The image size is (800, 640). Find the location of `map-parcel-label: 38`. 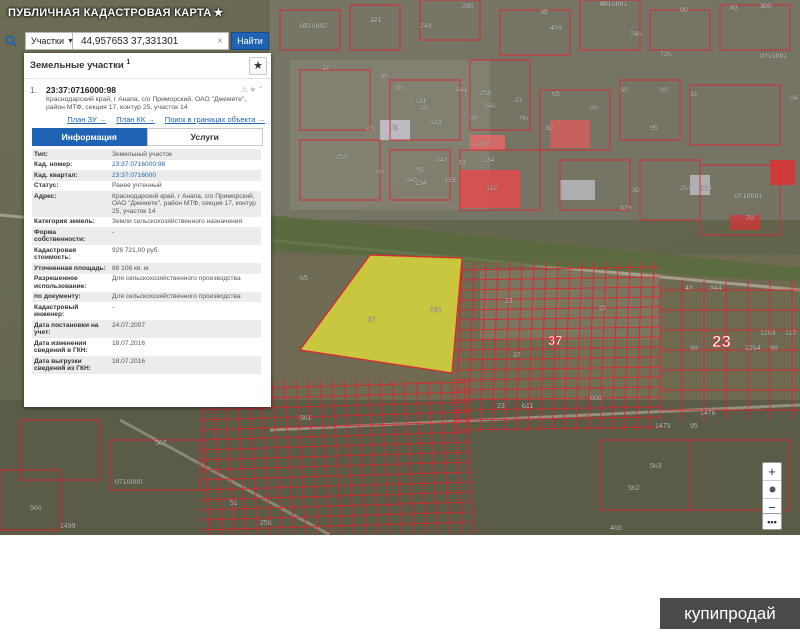

map-parcel-label: 38 is located at coordinates (399, 88).